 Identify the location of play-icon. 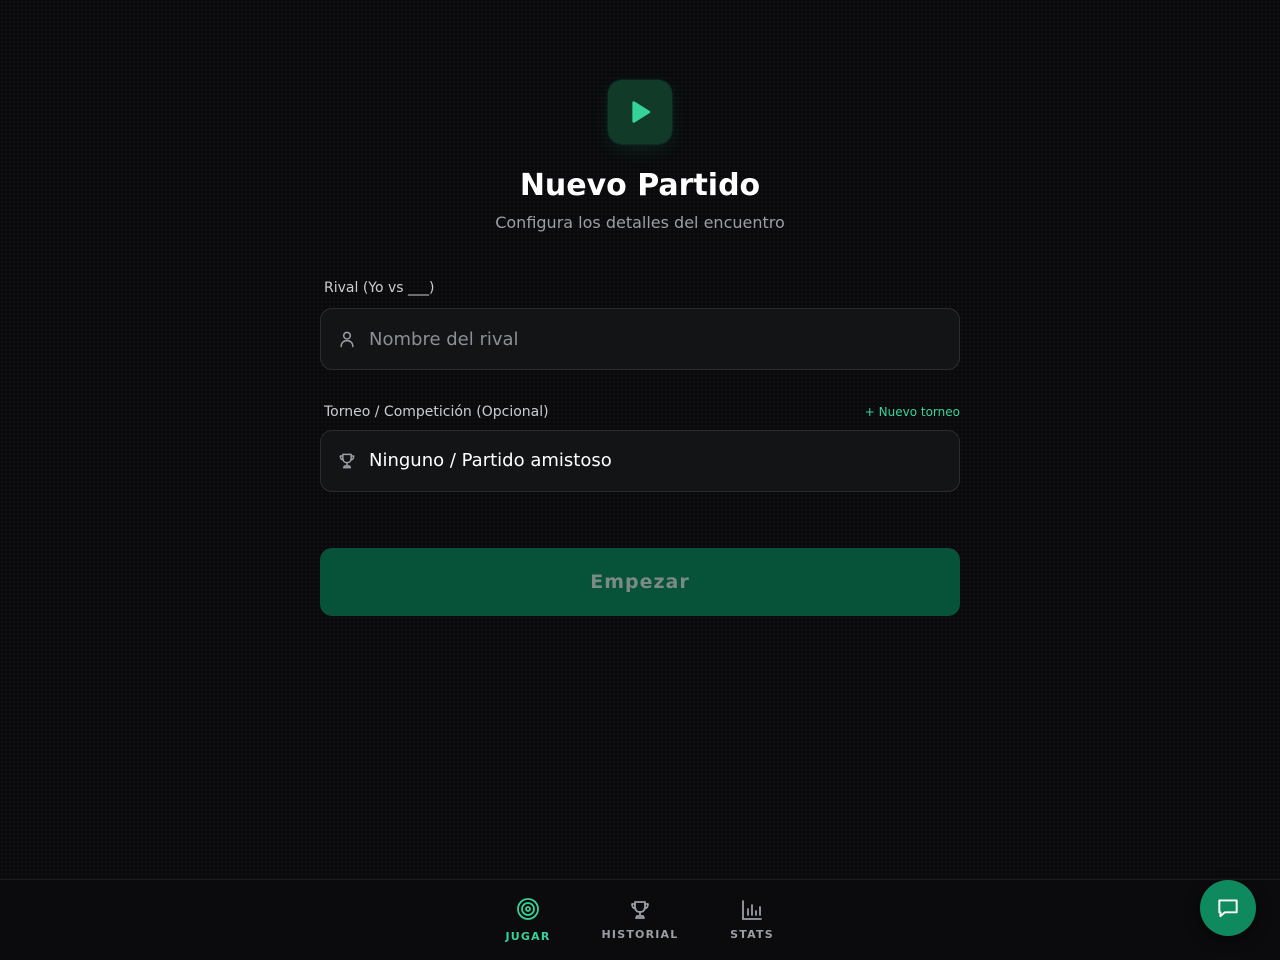
(641, 112).